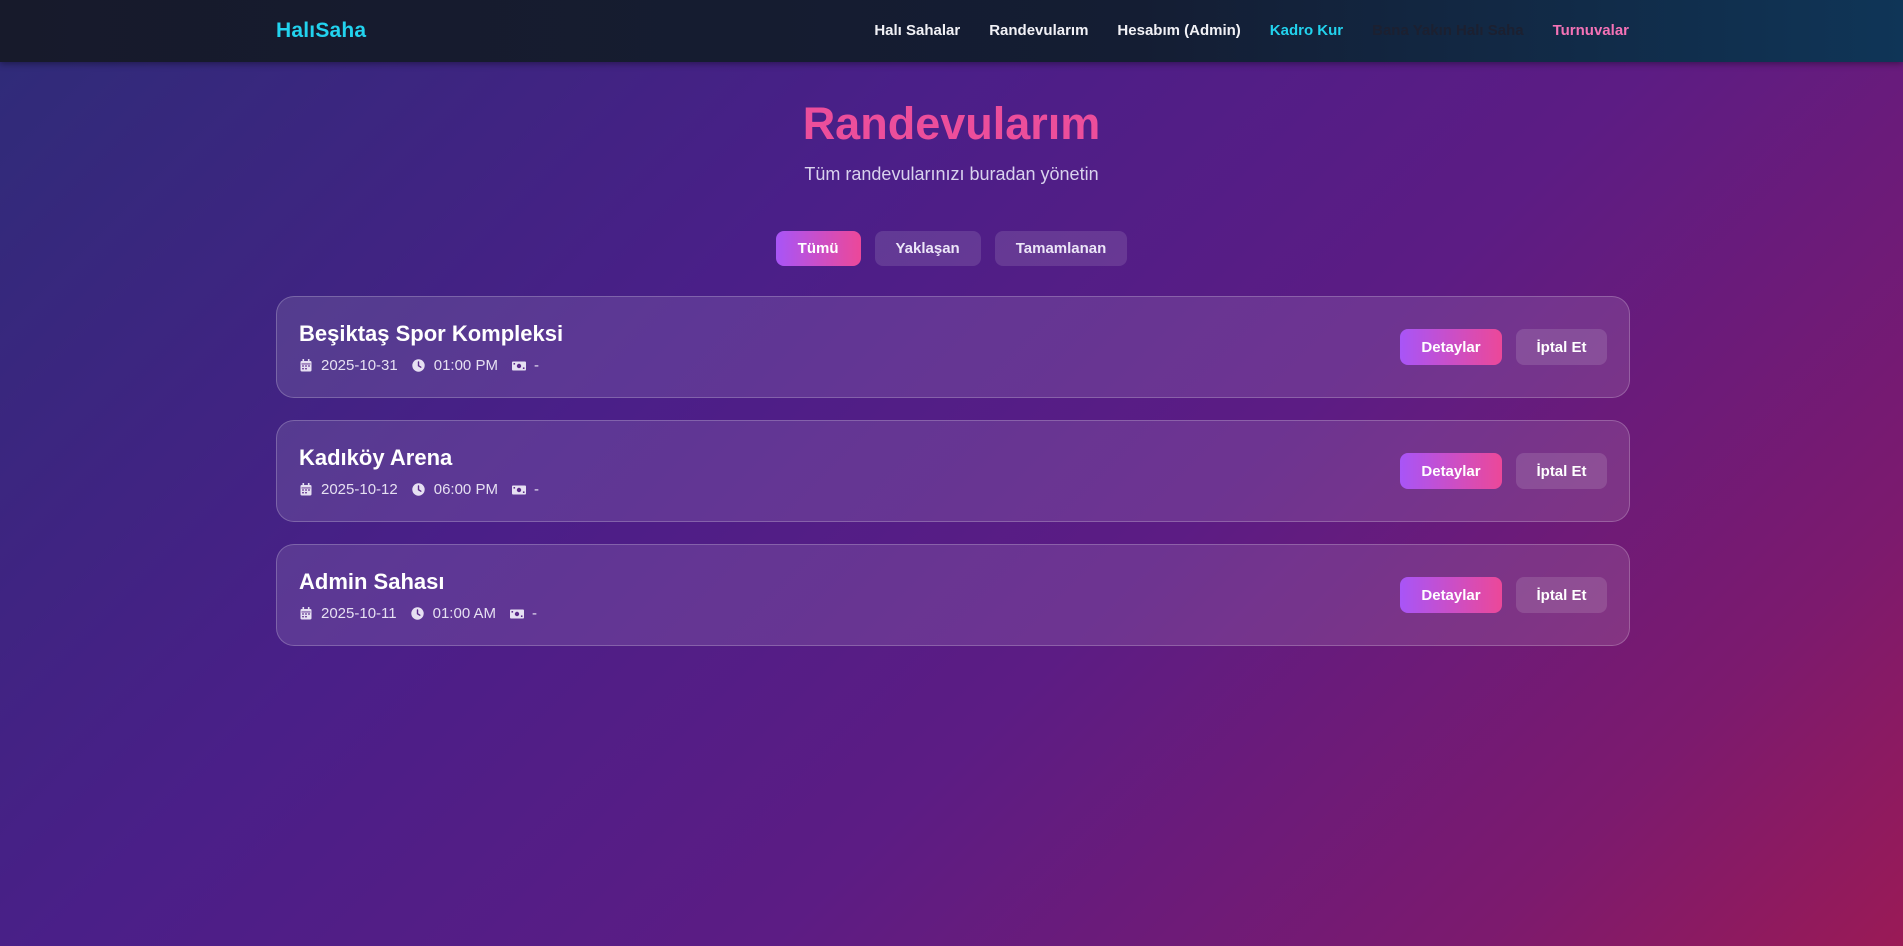  I want to click on nav-item-hesabim: Hesabım (Admin), so click(1178, 30).